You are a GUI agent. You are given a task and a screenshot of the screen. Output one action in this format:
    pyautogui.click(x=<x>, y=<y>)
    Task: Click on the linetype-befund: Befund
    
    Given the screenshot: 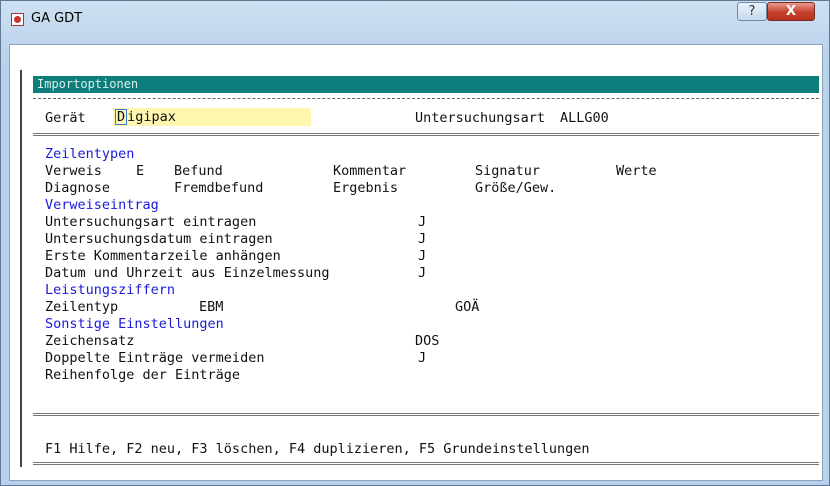 What is the action you would take?
    pyautogui.click(x=198, y=171)
    